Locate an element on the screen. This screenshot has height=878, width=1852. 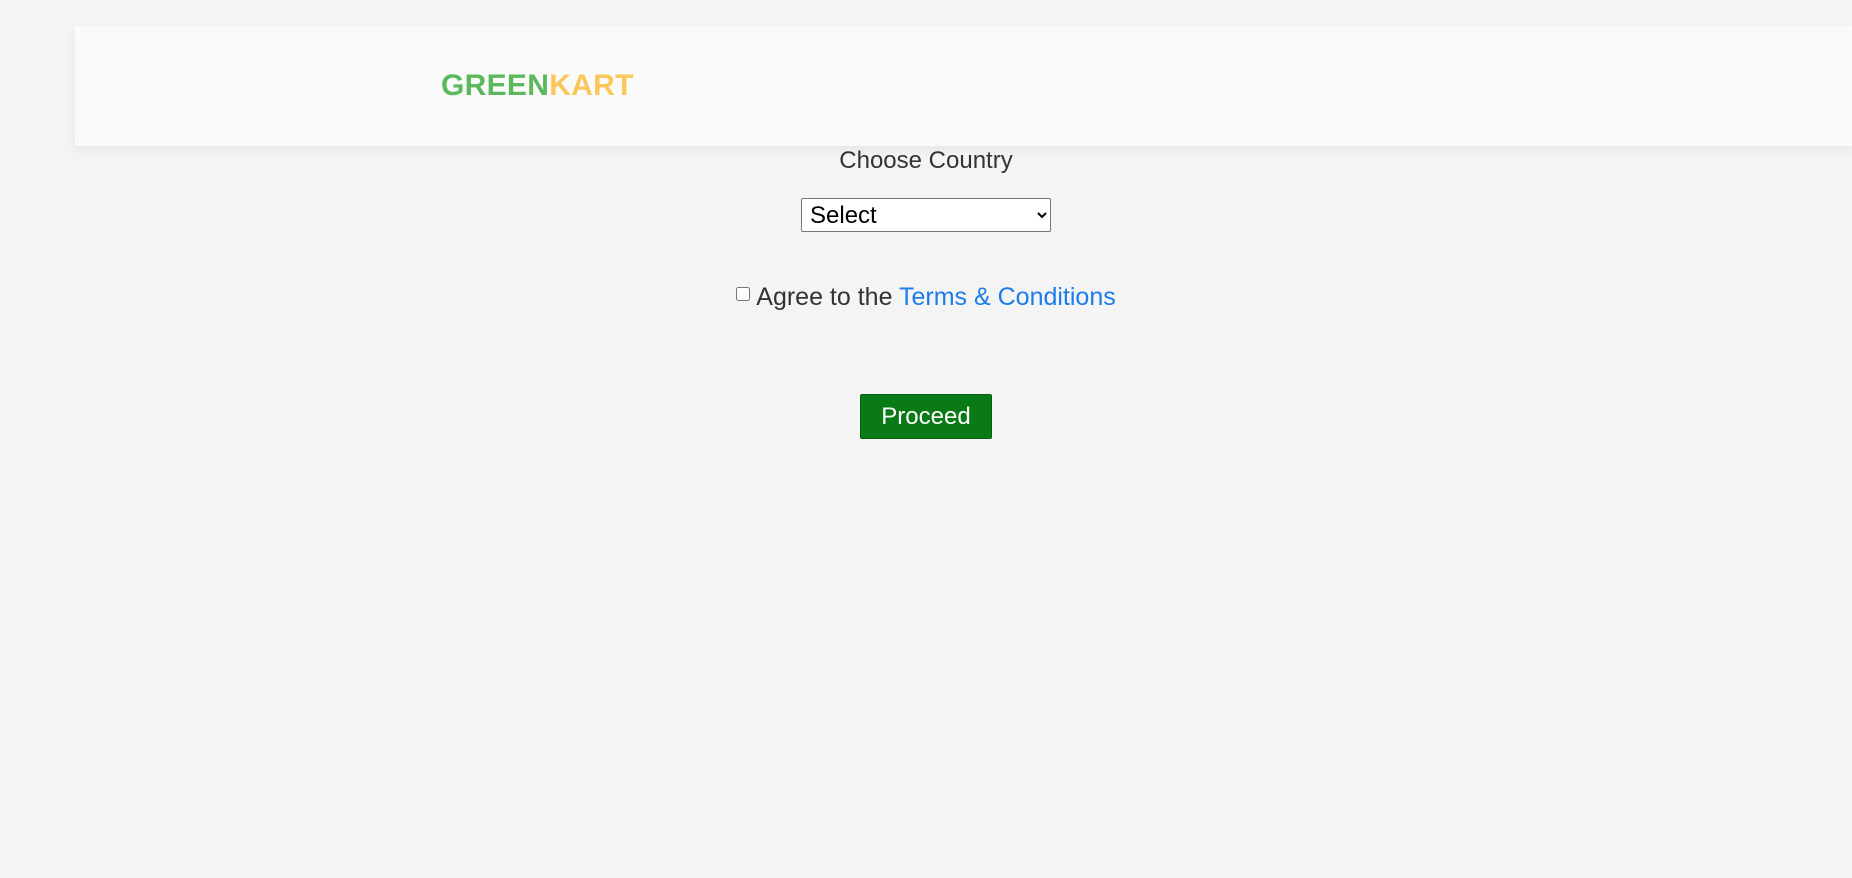
proceed-button: Proceed is located at coordinates (926, 416).